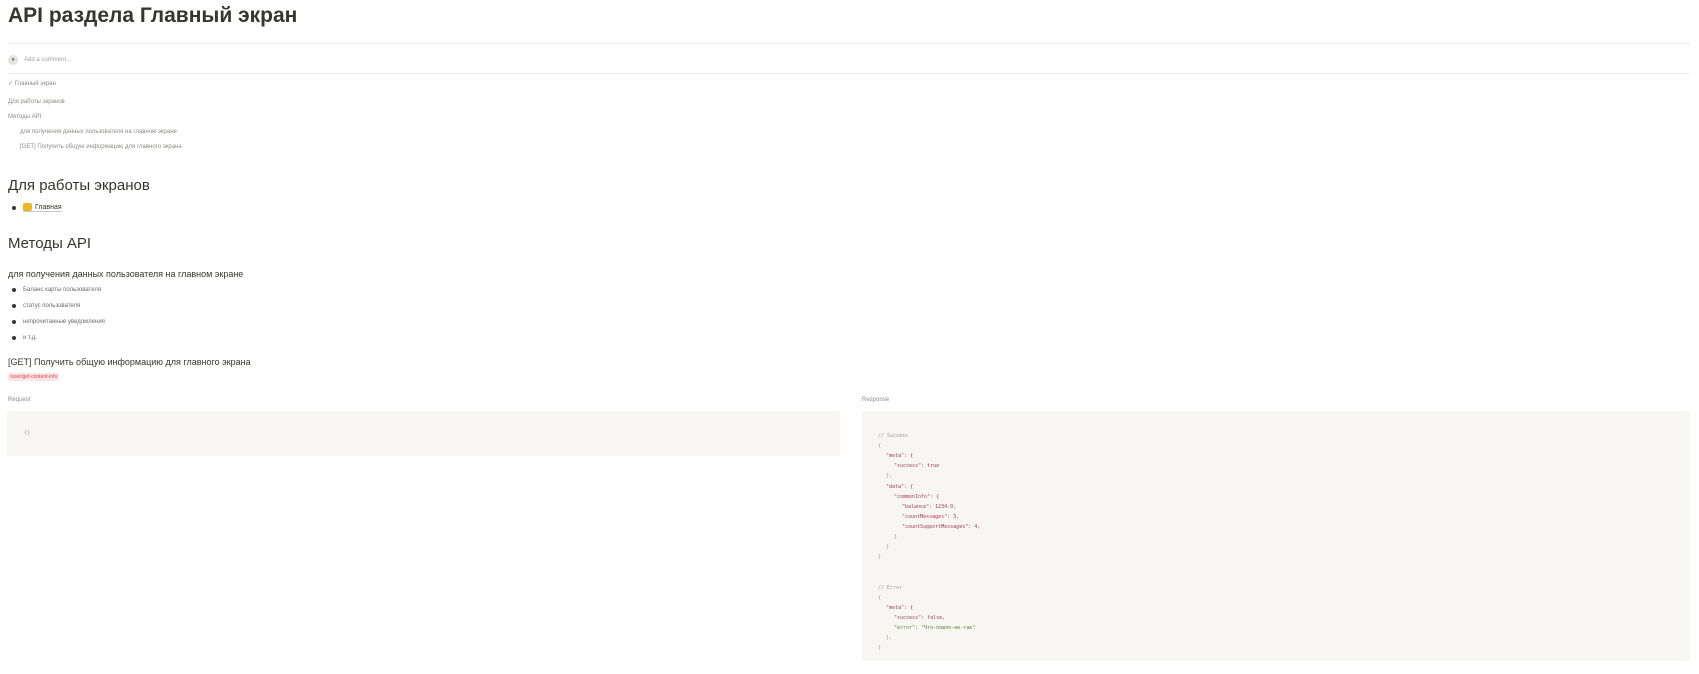 The height and width of the screenshot is (674, 1699). I want to click on api-methods-heading: Методы API, so click(50, 243).